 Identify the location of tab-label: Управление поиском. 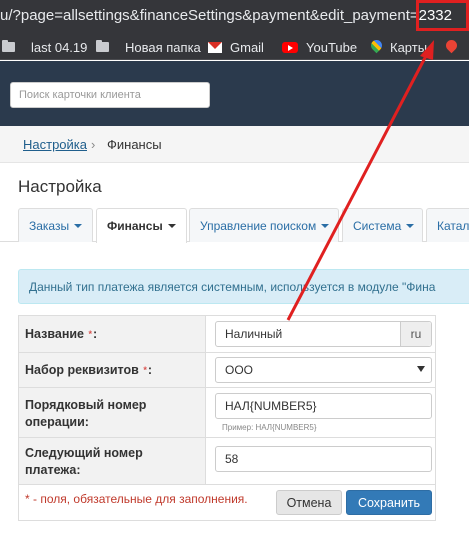
(258, 226).